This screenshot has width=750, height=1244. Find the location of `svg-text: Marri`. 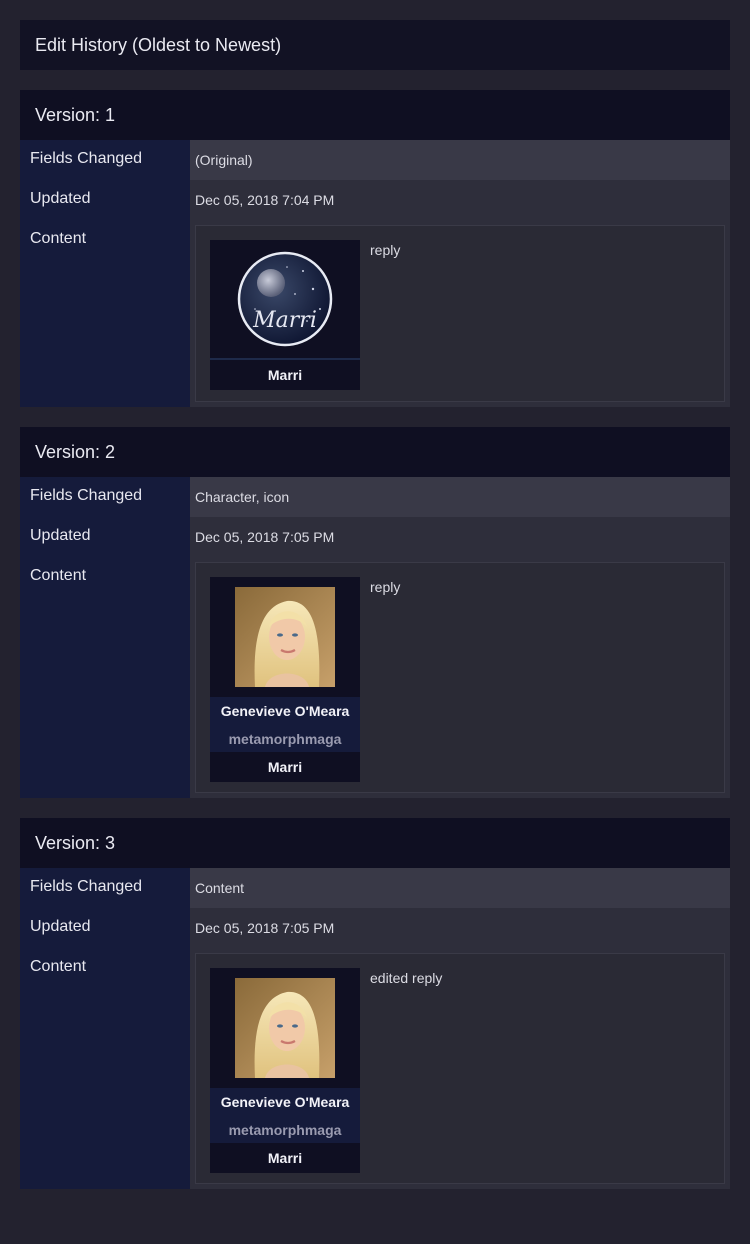

svg-text: Marri is located at coordinates (284, 320).